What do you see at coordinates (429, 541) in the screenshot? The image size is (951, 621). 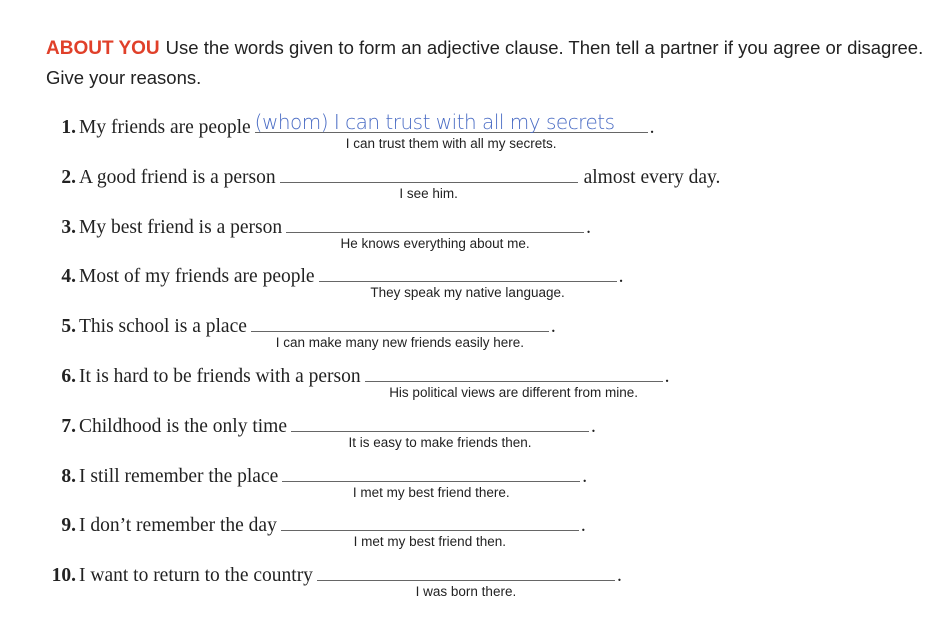 I see `hint-sentence: I met my best friend then.` at bounding box center [429, 541].